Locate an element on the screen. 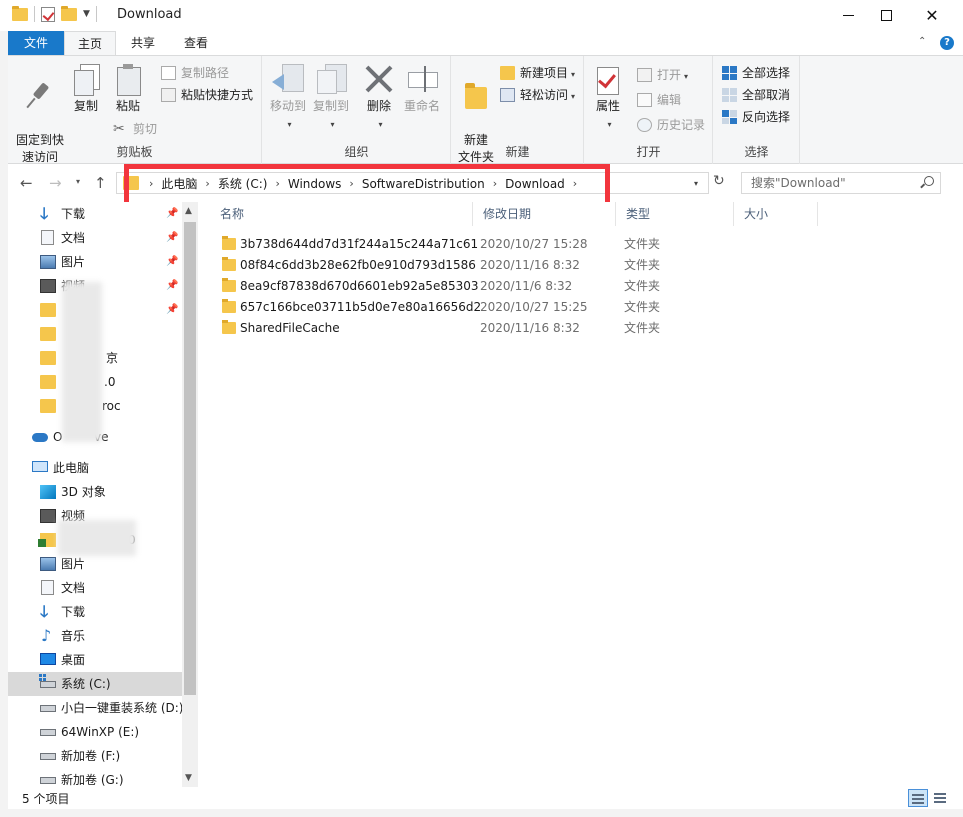  scroll-up-chevron-icon: ▲ is located at coordinates (188, 211).